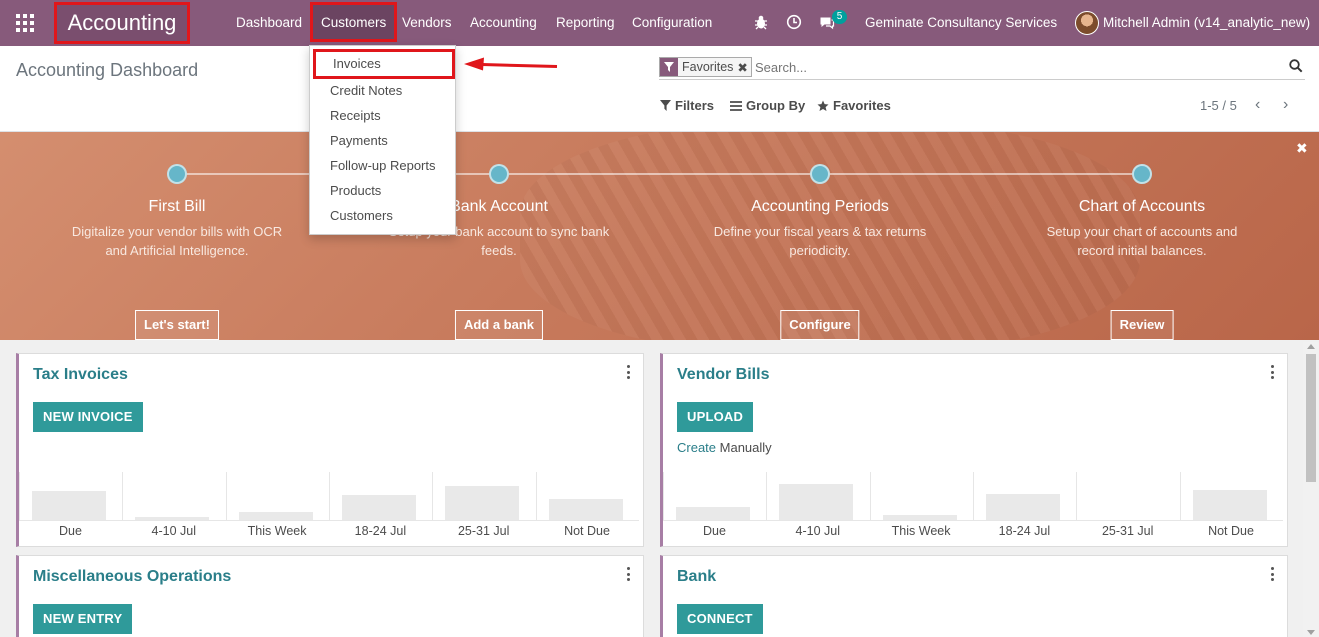 The image size is (1319, 637). What do you see at coordinates (382, 140) in the screenshot?
I see `dropdown-item-payments: Payments` at bounding box center [382, 140].